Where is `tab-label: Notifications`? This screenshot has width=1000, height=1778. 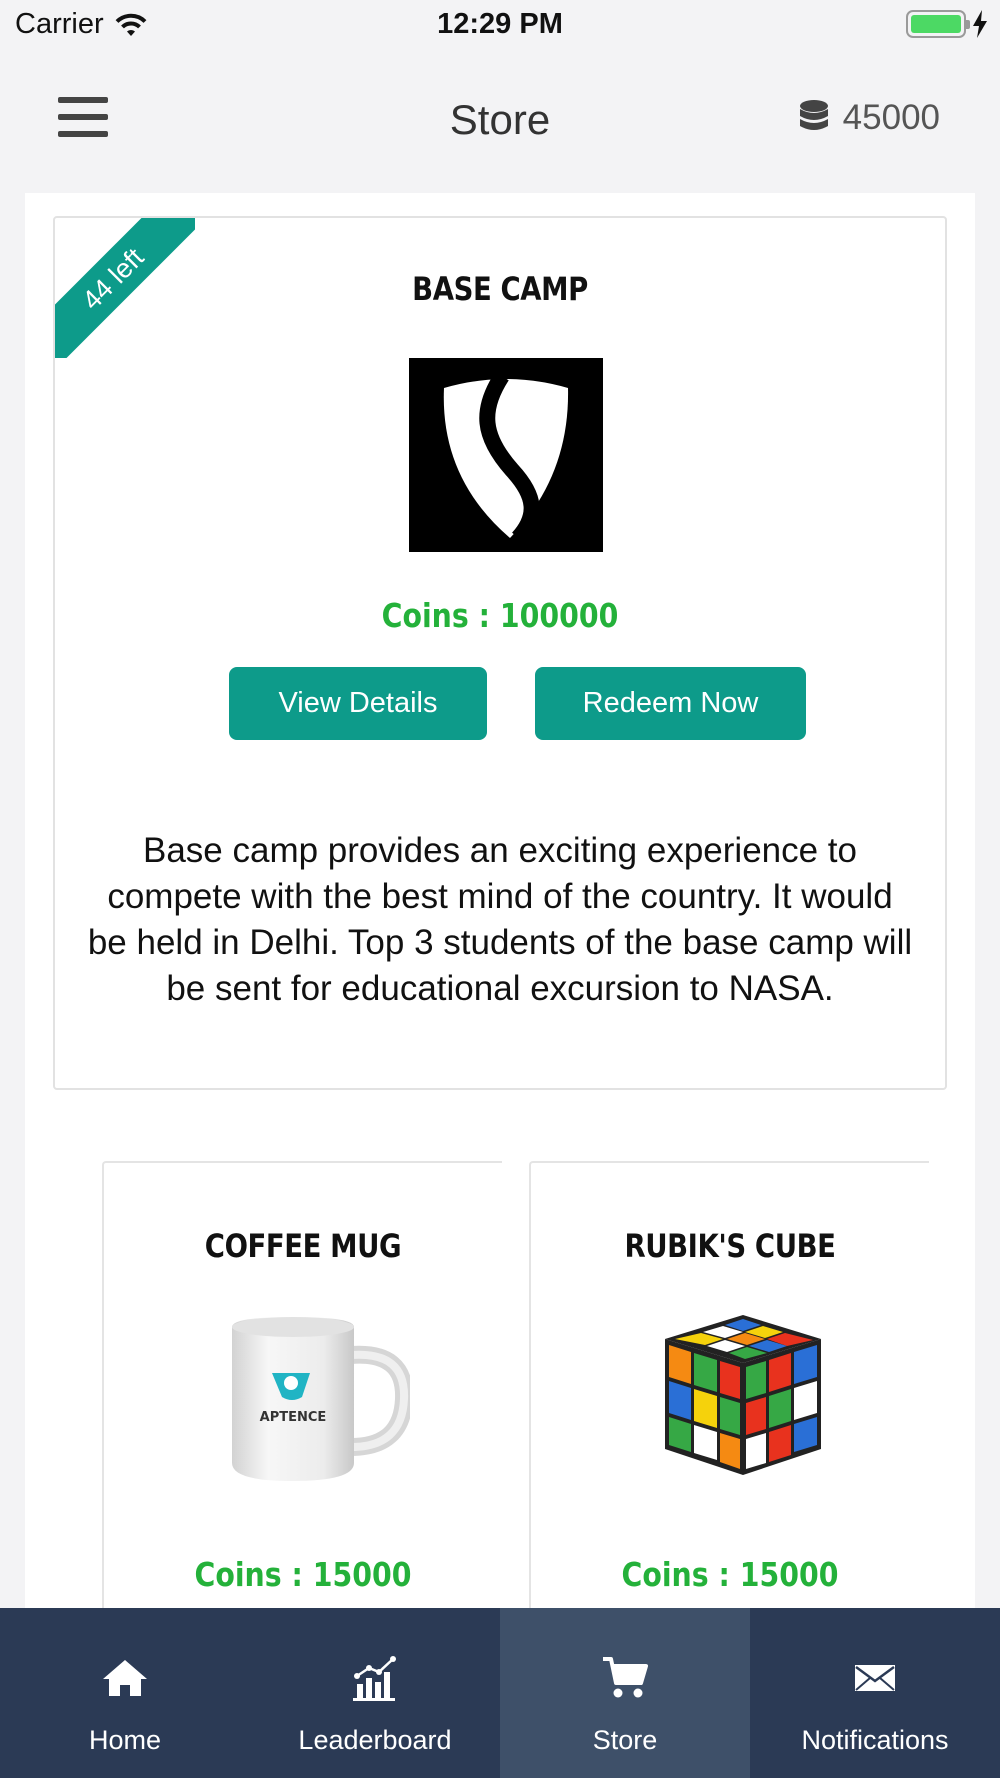 tab-label: Notifications is located at coordinates (875, 1740).